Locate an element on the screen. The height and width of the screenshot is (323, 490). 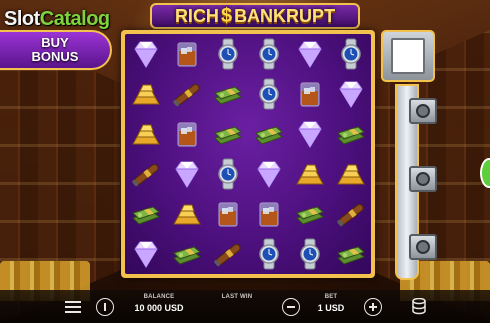
safe-icon is located at coordinates (408, 56).